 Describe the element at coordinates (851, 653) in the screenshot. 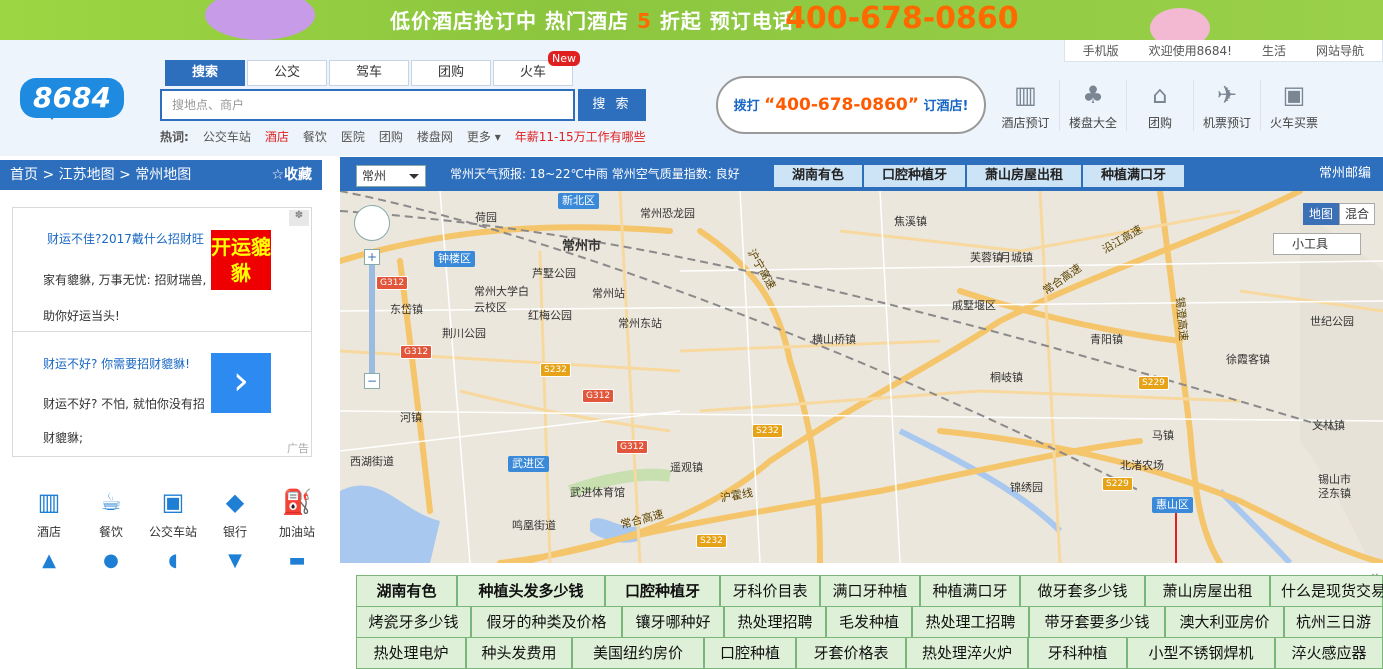

I see `keyword-link: 牙套价格表` at that location.